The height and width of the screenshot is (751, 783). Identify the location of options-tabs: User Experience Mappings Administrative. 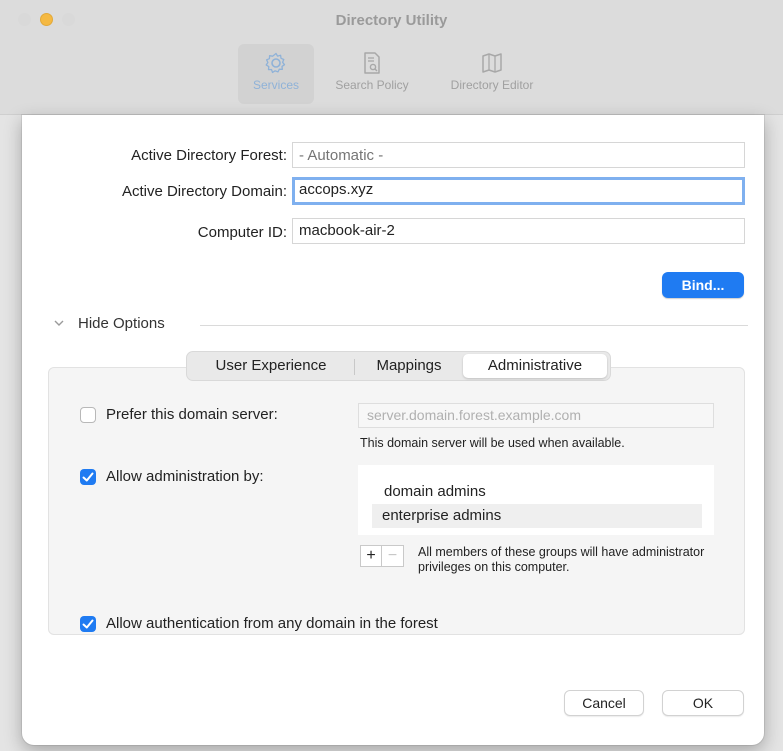
(398, 366).